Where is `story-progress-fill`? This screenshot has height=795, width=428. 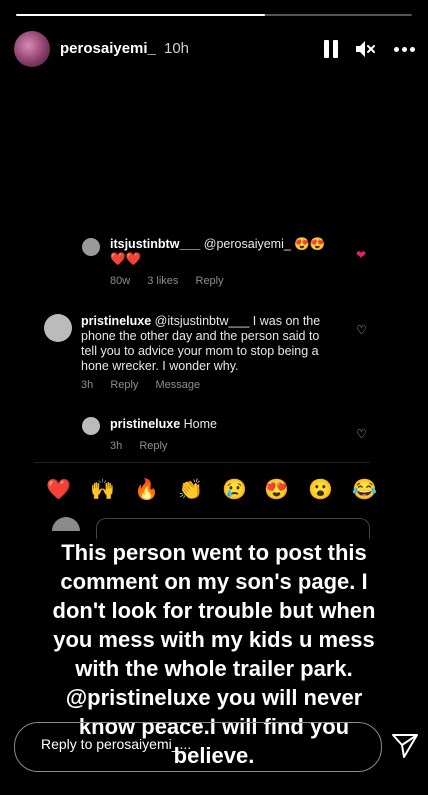
story-progress-fill is located at coordinates (141, 15).